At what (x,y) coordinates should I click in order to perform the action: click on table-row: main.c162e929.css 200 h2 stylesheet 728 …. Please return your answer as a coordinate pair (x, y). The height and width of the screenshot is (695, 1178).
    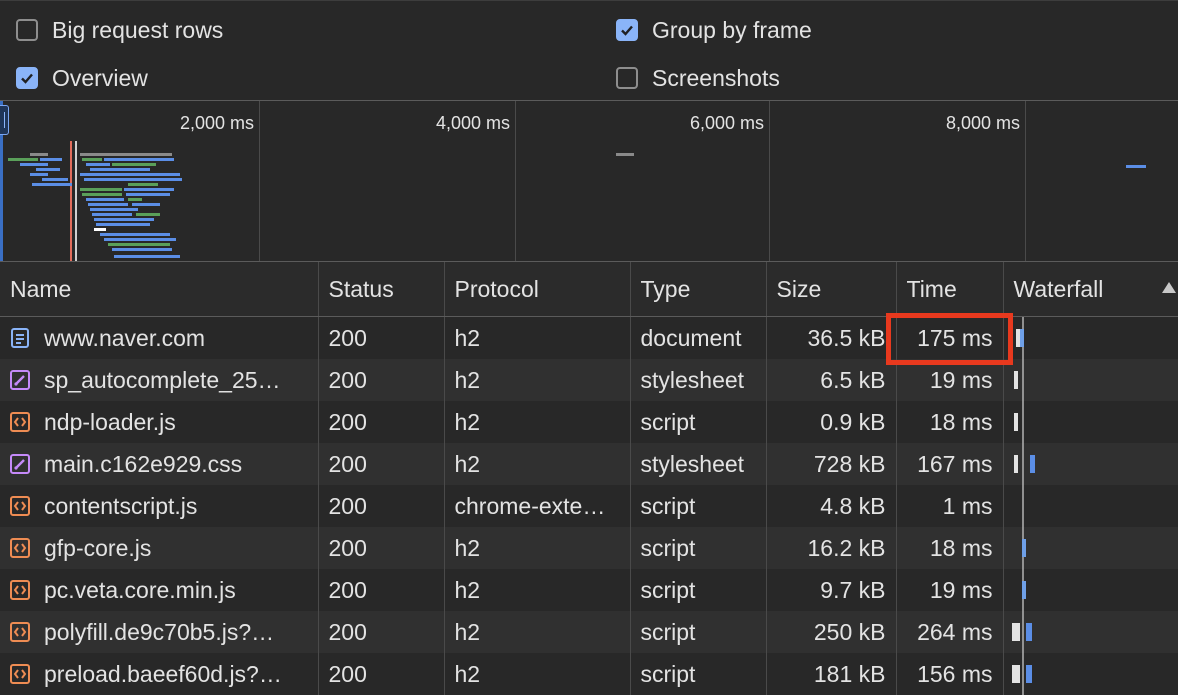
    Looking at the image, I should click on (589, 464).